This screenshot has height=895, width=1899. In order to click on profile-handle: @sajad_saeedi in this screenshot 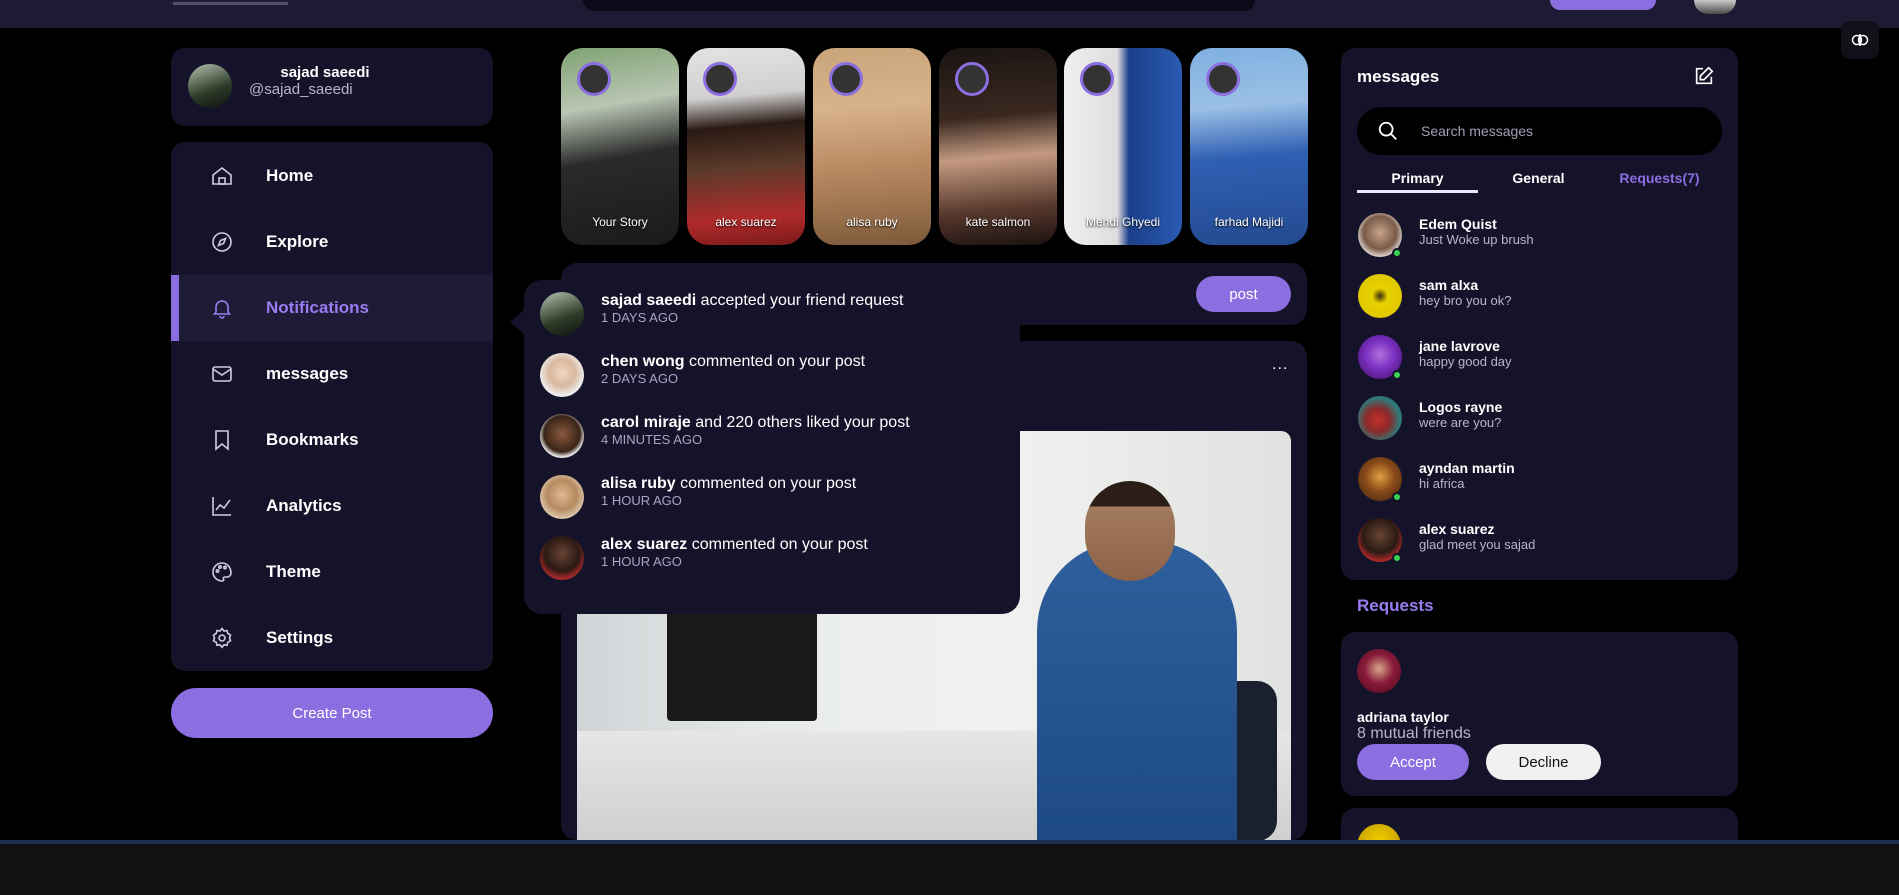, I will do `click(301, 89)`.